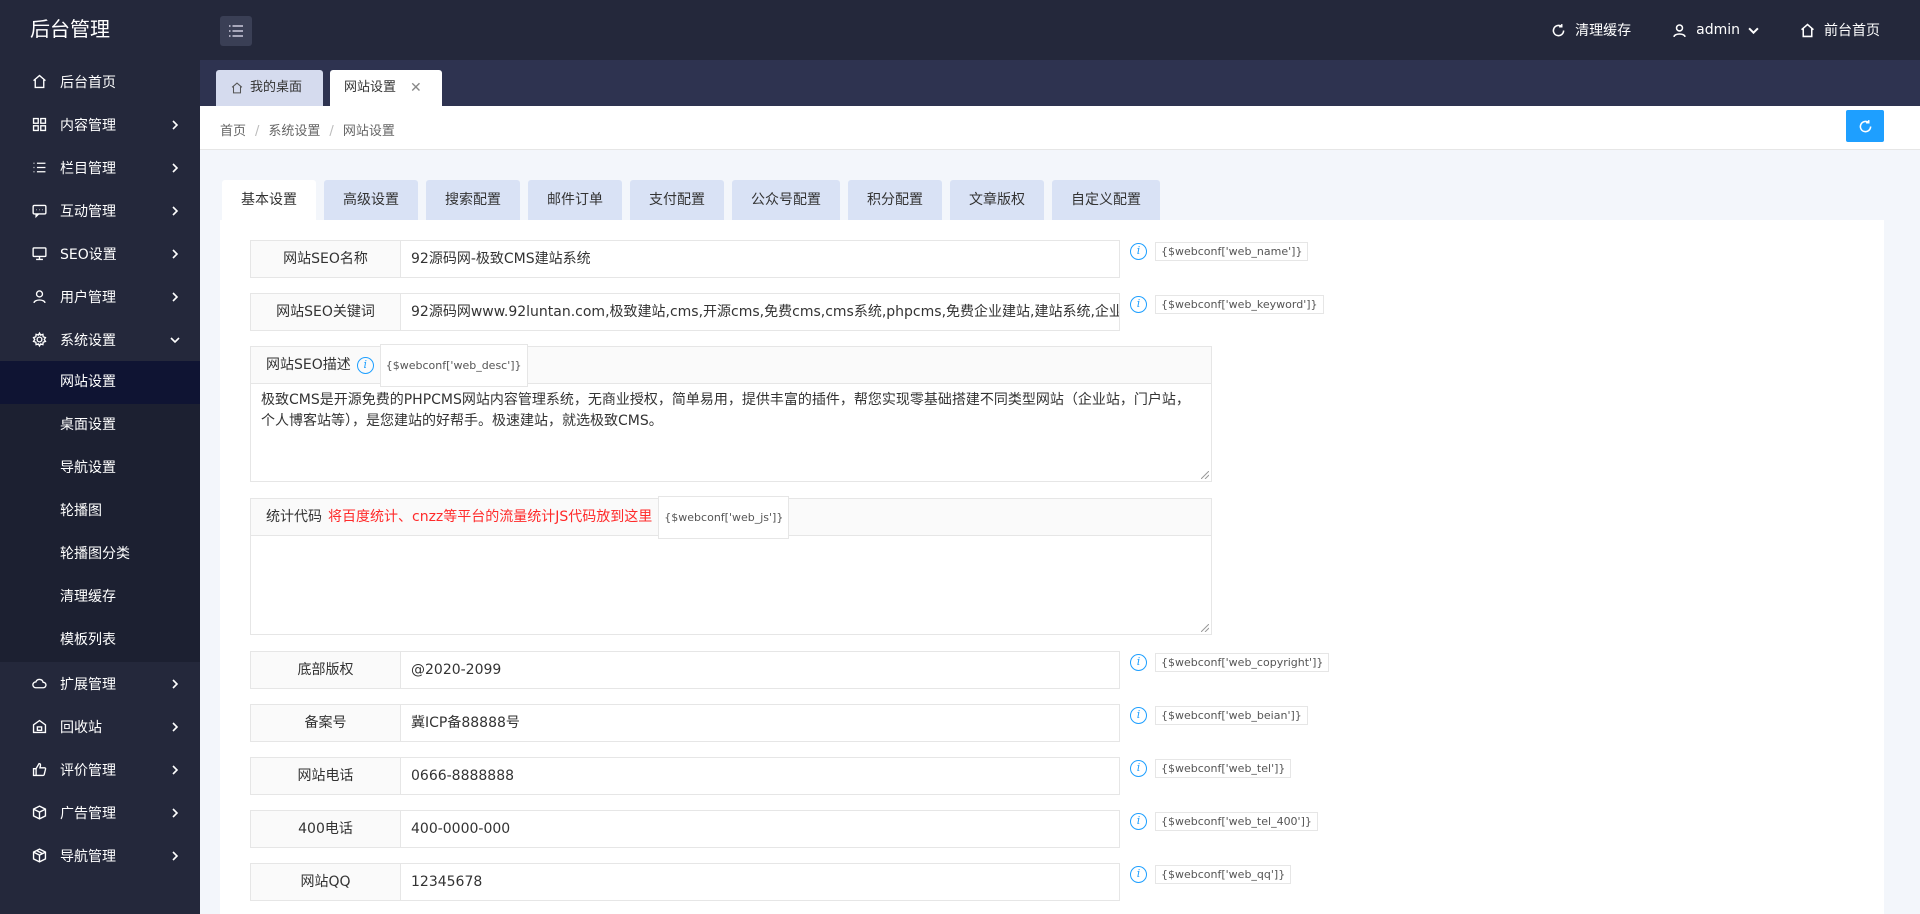 This screenshot has width=1920, height=914. What do you see at coordinates (786, 200) in the screenshot?
I see `tab-wechat-config: 公众号配置` at bounding box center [786, 200].